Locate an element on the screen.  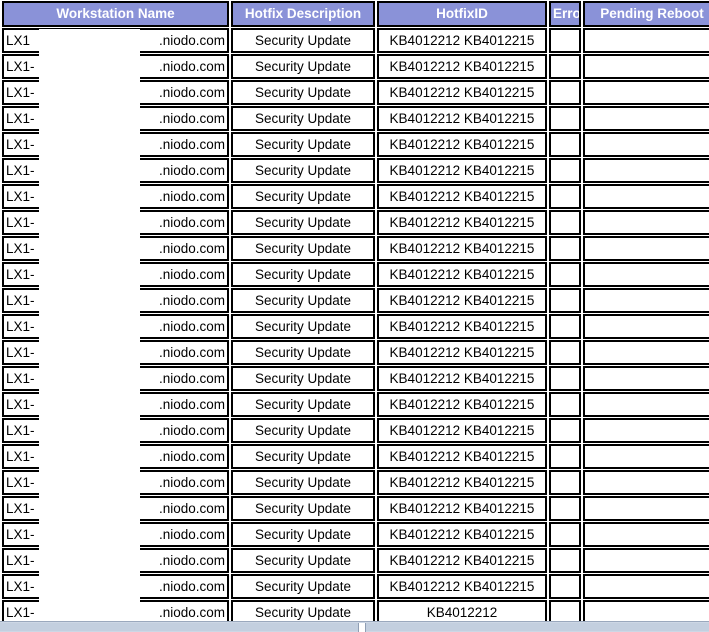
column-header-workstation-name: Workstation Name is located at coordinates (115, 14).